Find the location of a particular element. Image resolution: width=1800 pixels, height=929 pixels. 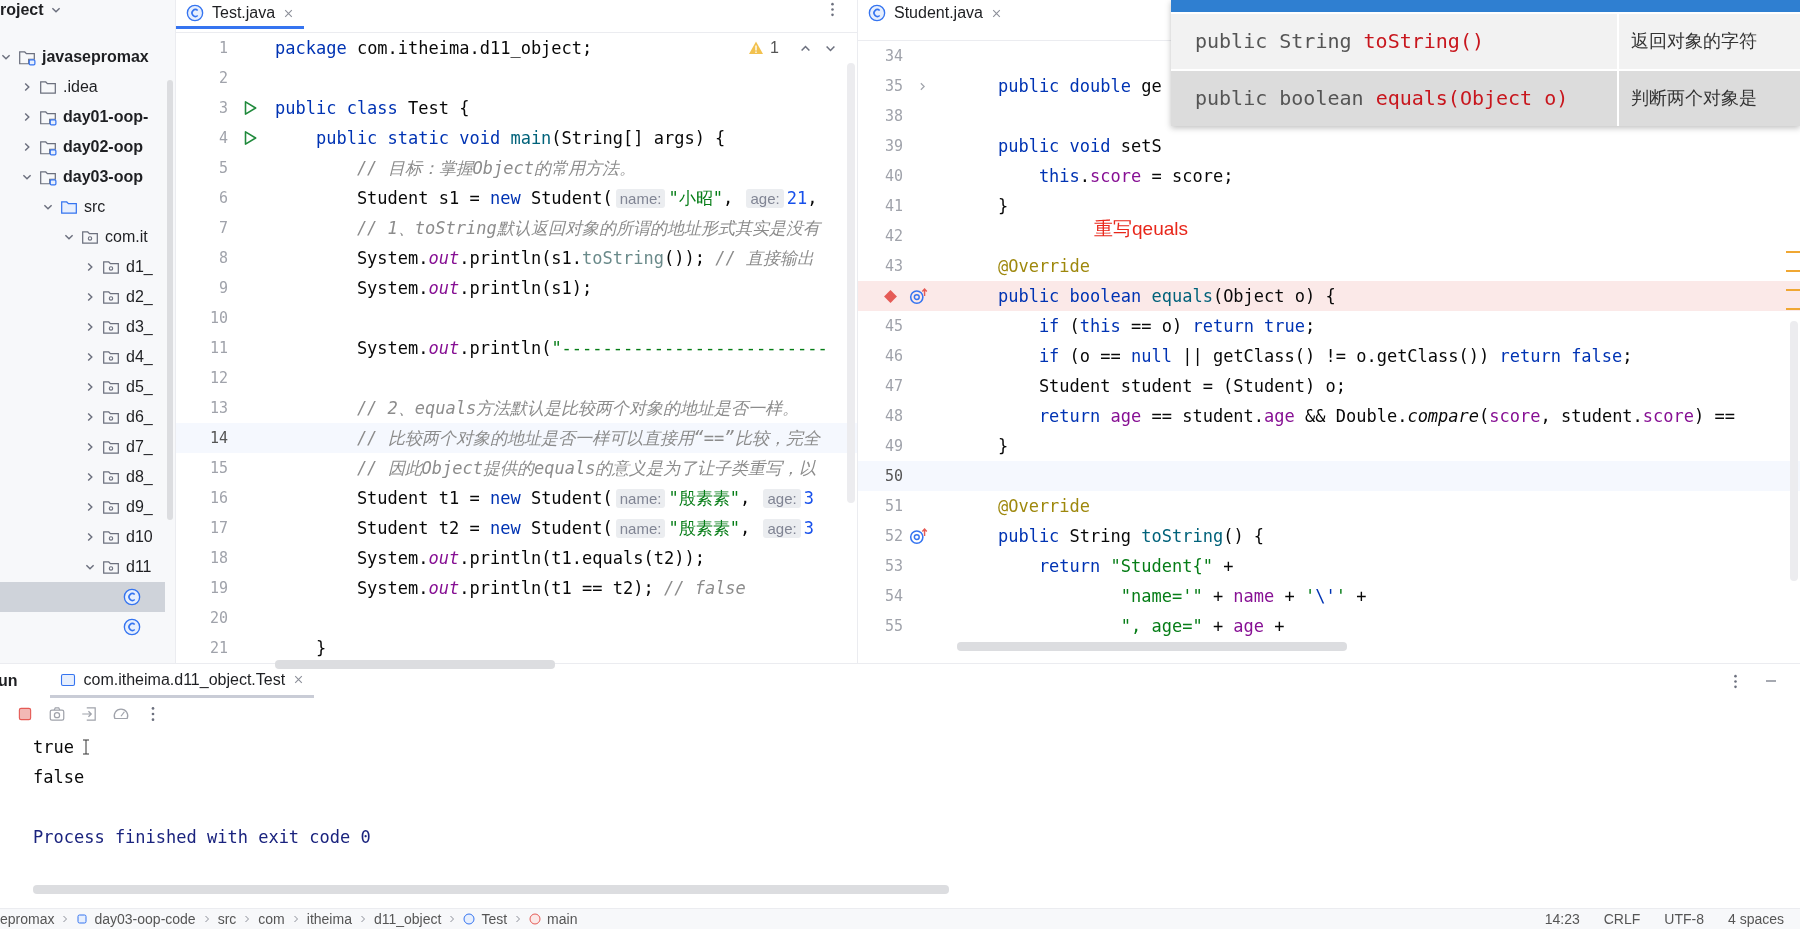

status-item: CRLF is located at coordinates (1622, 919).